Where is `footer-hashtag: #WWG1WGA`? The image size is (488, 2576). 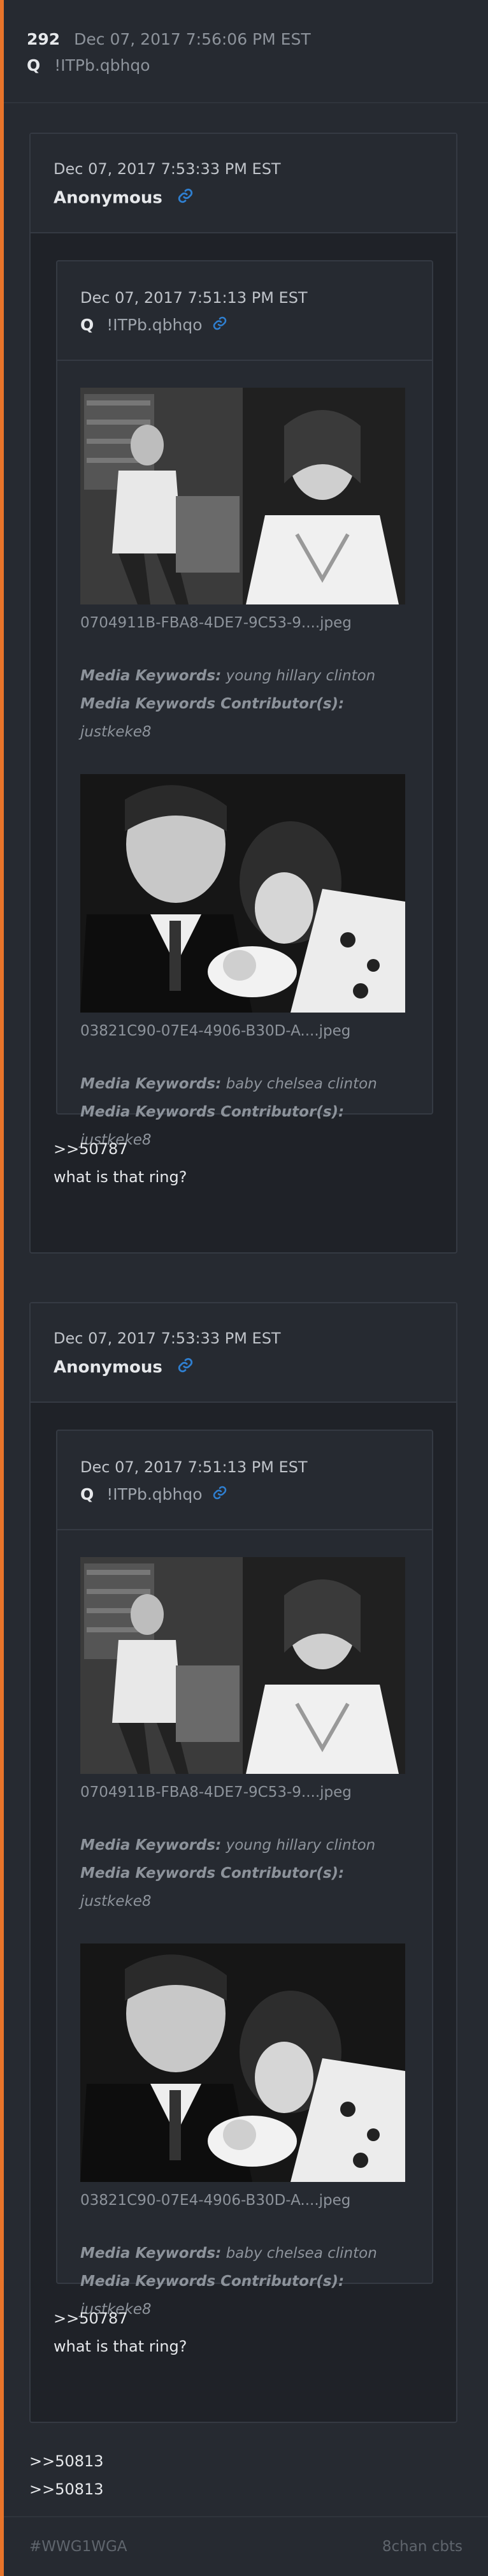
footer-hashtag: #WWG1WGA is located at coordinates (78, 2546).